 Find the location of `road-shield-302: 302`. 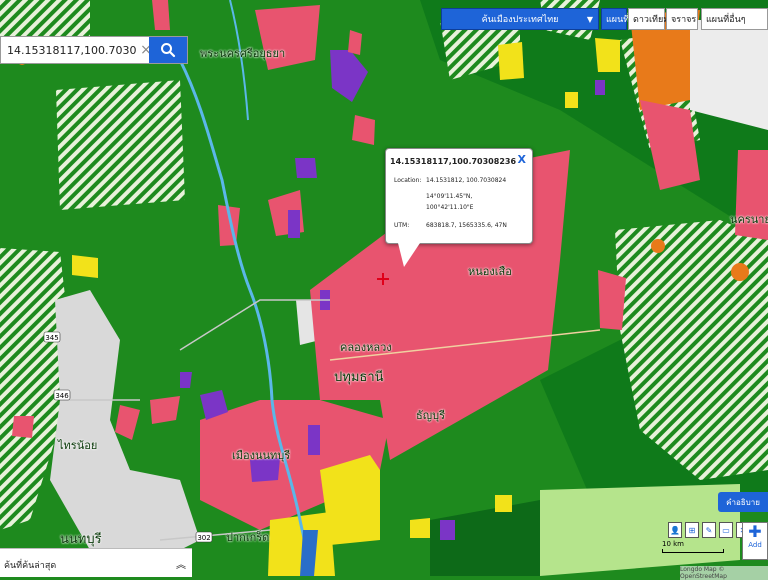

road-shield-302: 302 is located at coordinates (204, 537).